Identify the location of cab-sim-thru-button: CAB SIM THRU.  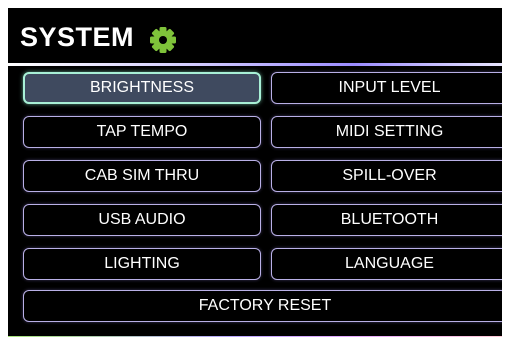
(142, 176).